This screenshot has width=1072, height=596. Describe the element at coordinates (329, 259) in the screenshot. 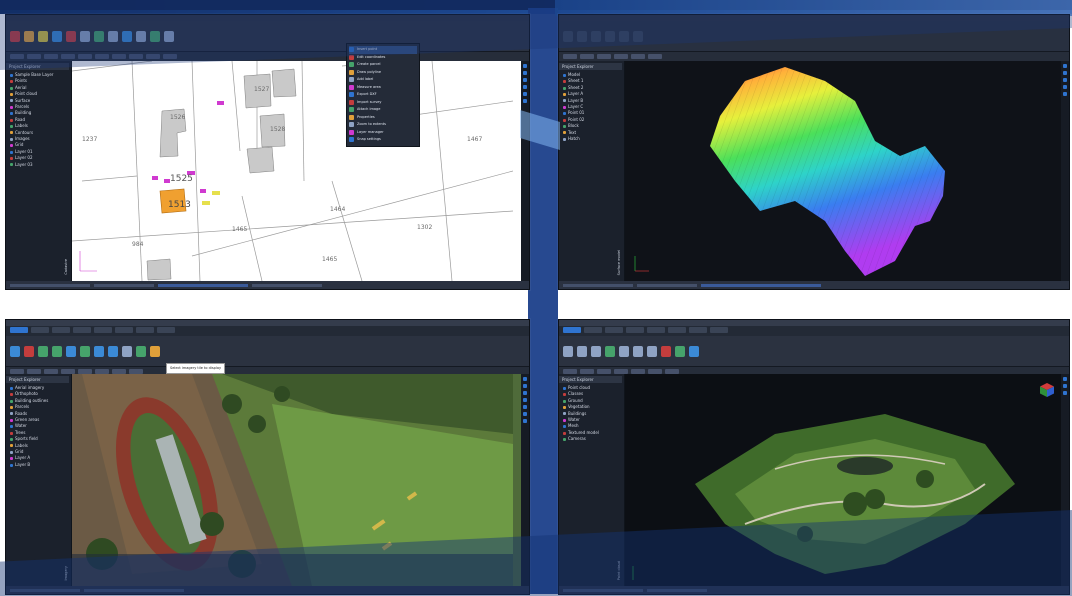

I see `parcel-label: 1465` at that location.